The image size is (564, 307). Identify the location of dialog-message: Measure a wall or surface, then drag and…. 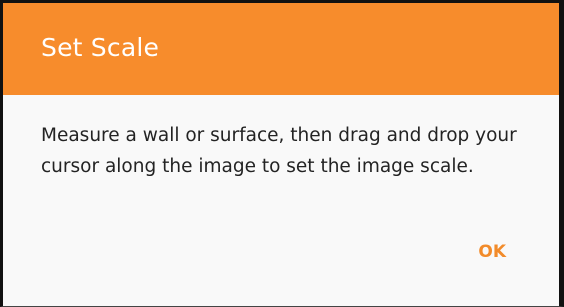
(279, 151).